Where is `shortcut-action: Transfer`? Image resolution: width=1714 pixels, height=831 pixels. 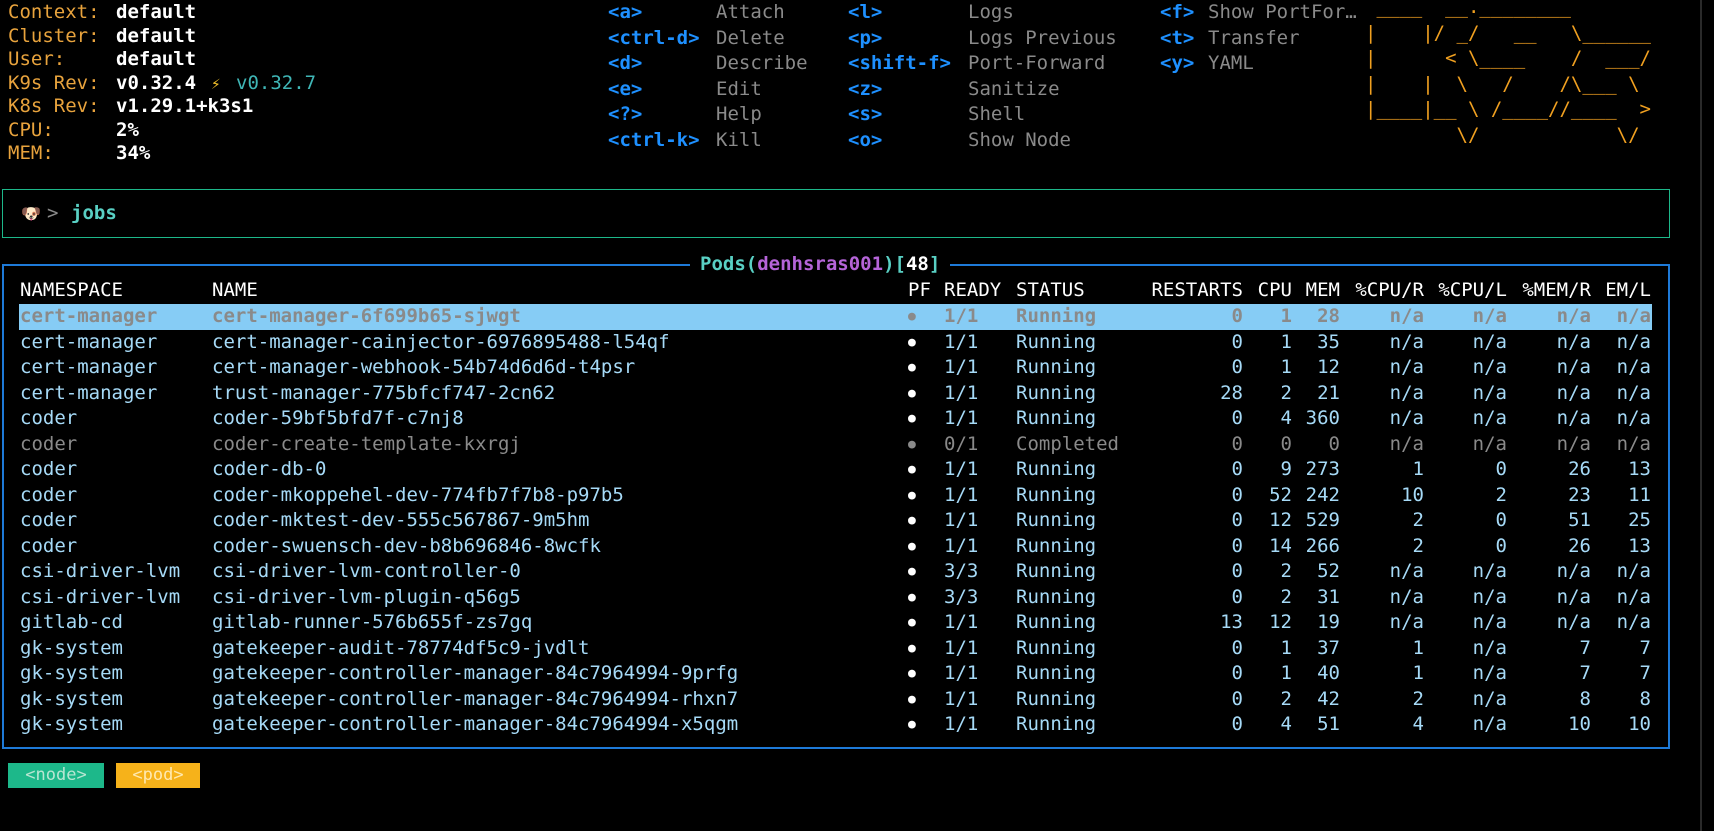
shortcut-action: Transfer is located at coordinates (1254, 39).